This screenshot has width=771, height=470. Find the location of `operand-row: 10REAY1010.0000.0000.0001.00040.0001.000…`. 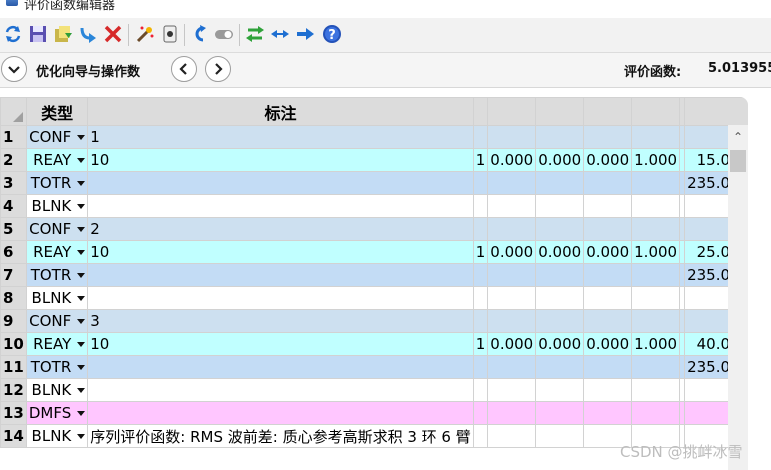

operand-row: 10REAY1010.0000.0000.0001.00040.0001.000… is located at coordinates (374, 344).